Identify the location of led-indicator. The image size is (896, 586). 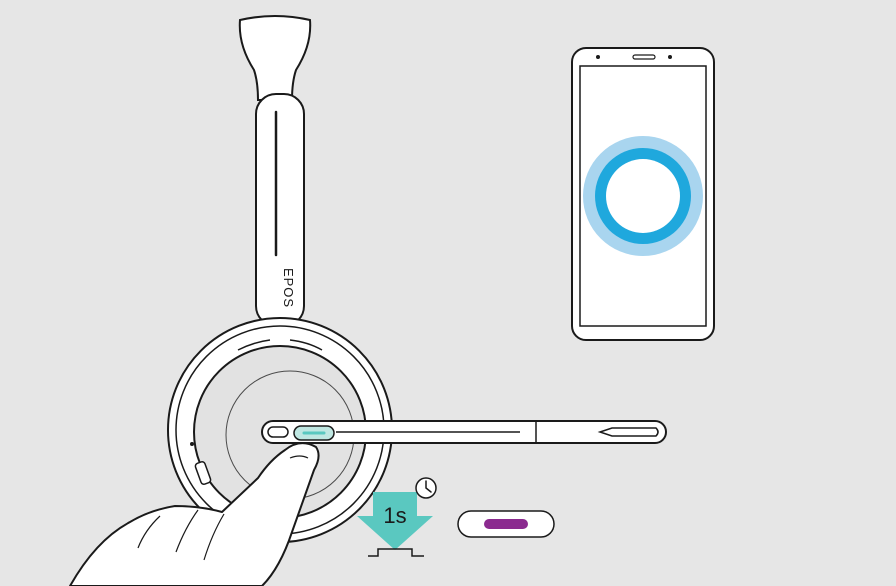
(506, 524).